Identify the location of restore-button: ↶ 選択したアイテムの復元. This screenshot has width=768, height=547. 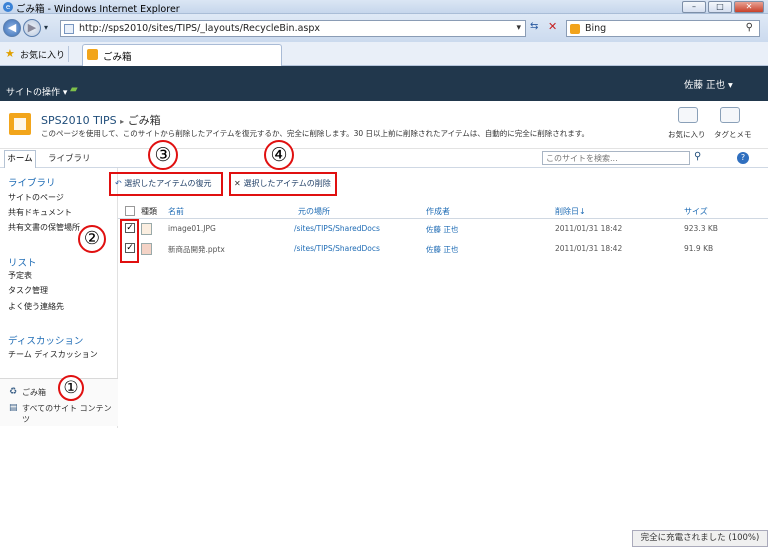
(166, 184).